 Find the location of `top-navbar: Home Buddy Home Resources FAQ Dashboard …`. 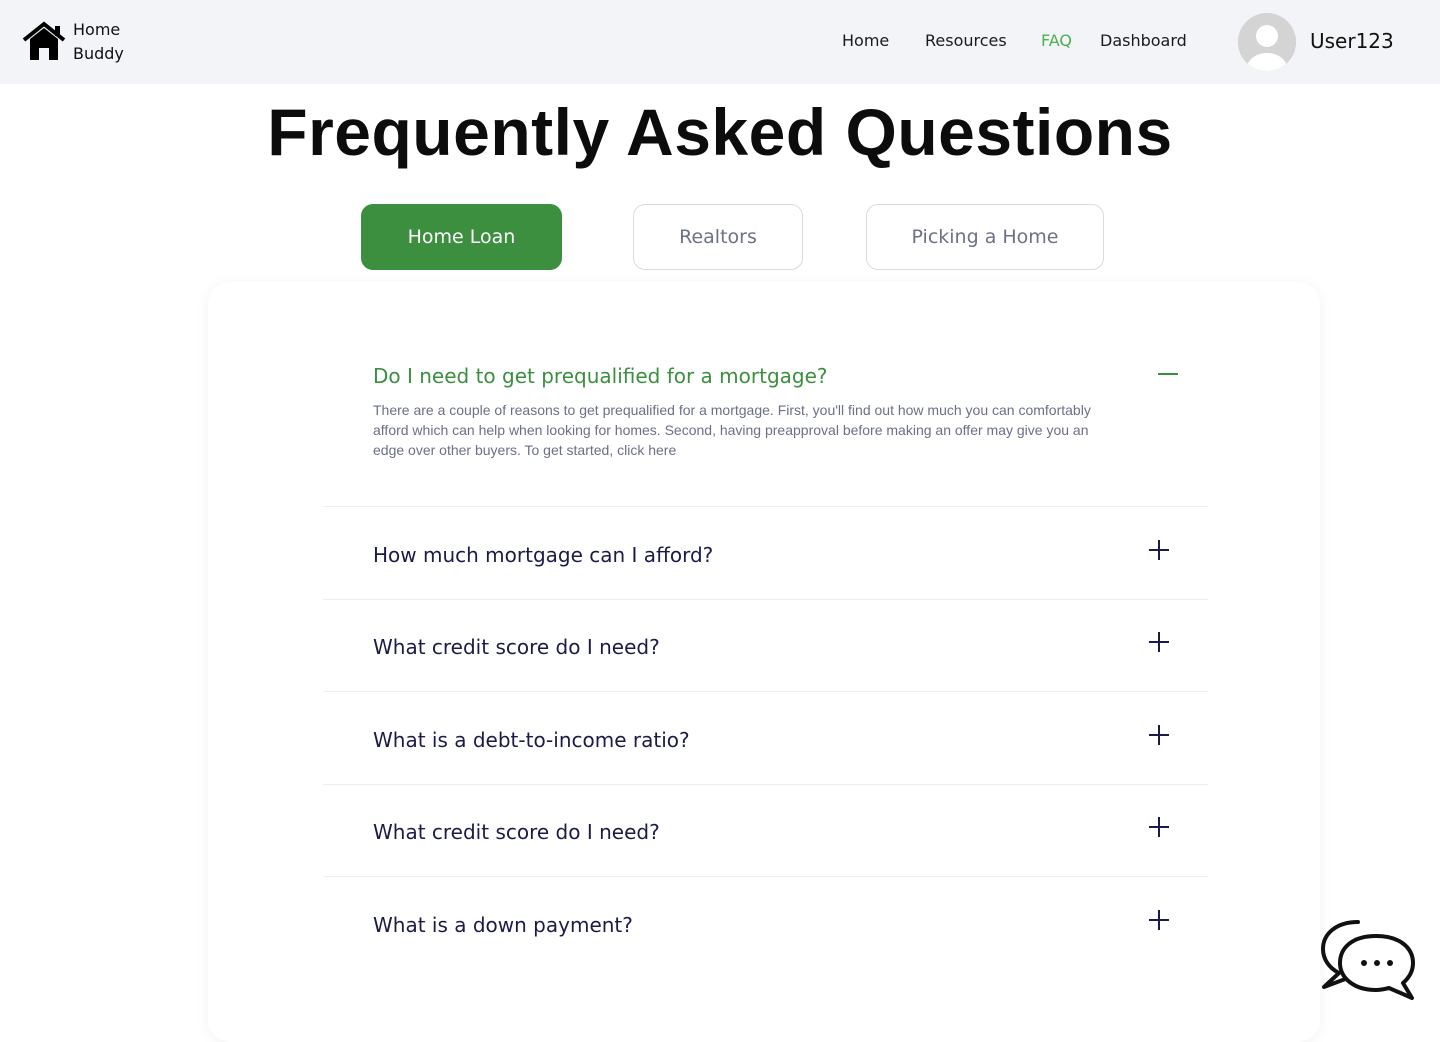

top-navbar: Home Buddy Home Resources FAQ Dashboard … is located at coordinates (720, 42).